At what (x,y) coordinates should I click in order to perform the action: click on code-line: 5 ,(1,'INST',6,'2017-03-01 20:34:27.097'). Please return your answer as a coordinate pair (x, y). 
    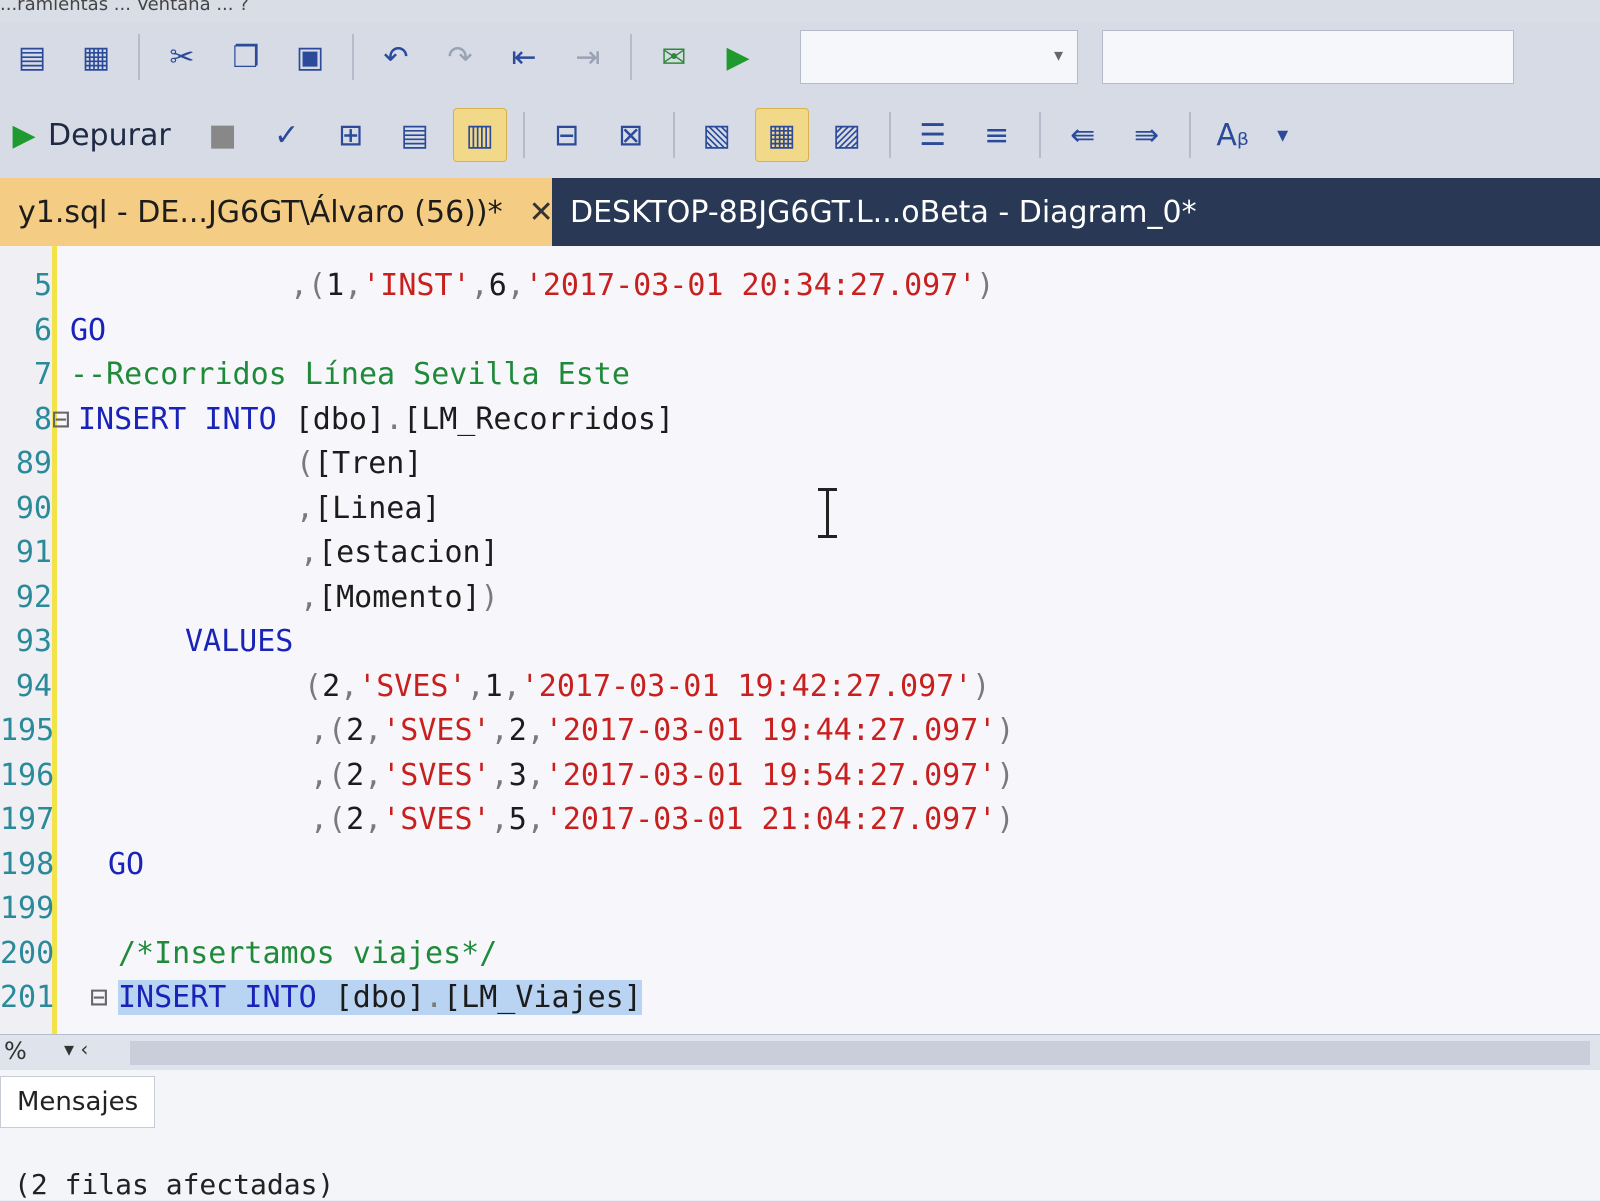
    Looking at the image, I should click on (800, 286).